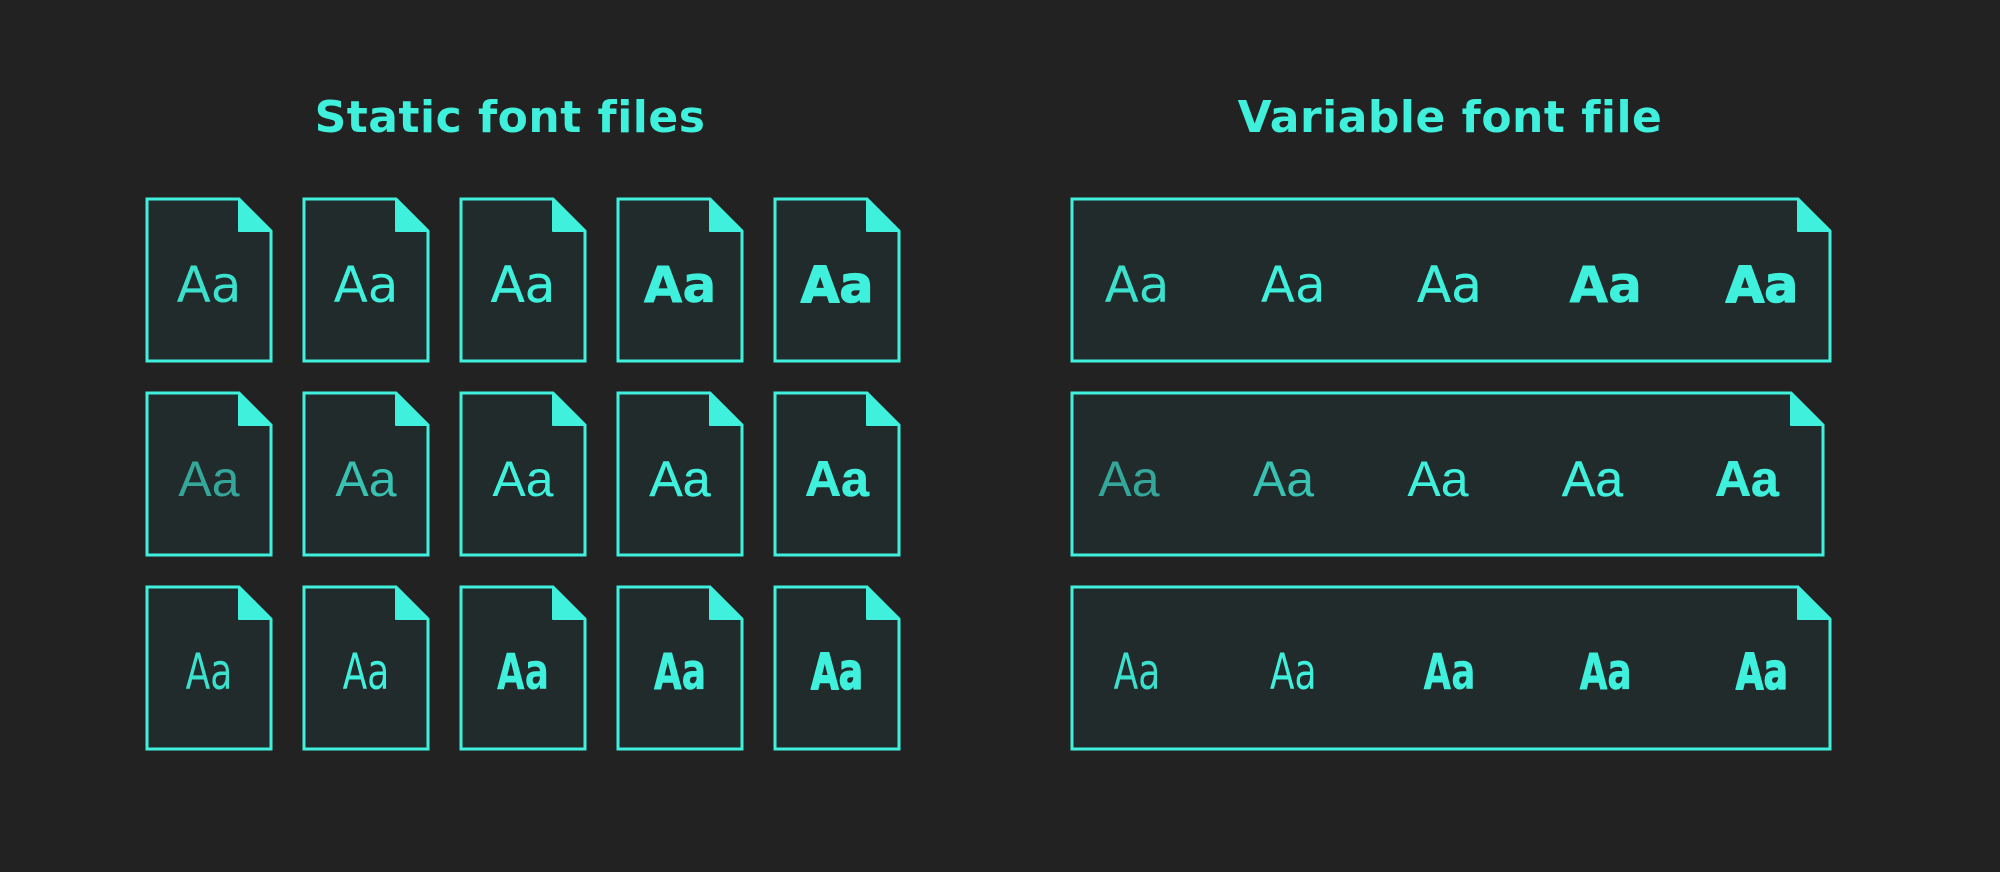 Image resolution: width=2000 pixels, height=872 pixels. Describe the element at coordinates (412, 215) in the screenshot. I see `static-font-file-r1-c2-folded-corner` at that location.